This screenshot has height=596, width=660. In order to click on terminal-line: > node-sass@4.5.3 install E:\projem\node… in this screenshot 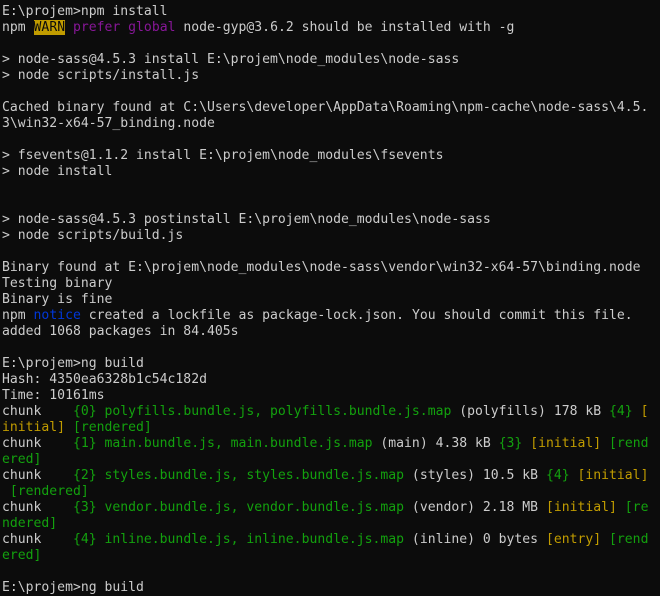, I will do `click(330, 60)`.